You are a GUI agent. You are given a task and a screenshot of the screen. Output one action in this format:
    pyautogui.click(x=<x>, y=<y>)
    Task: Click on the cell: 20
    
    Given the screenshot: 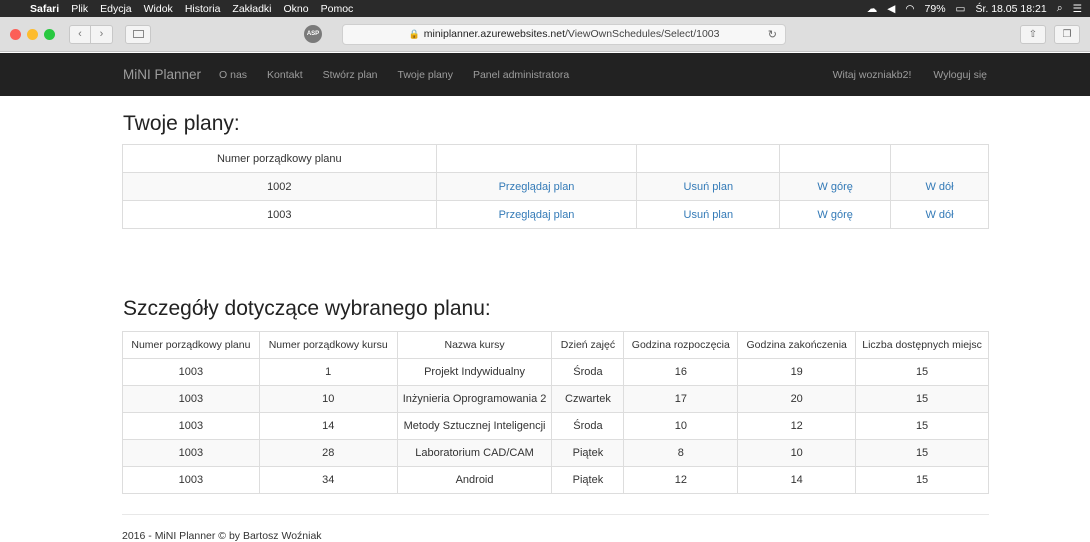 What is the action you would take?
    pyautogui.click(x=797, y=399)
    